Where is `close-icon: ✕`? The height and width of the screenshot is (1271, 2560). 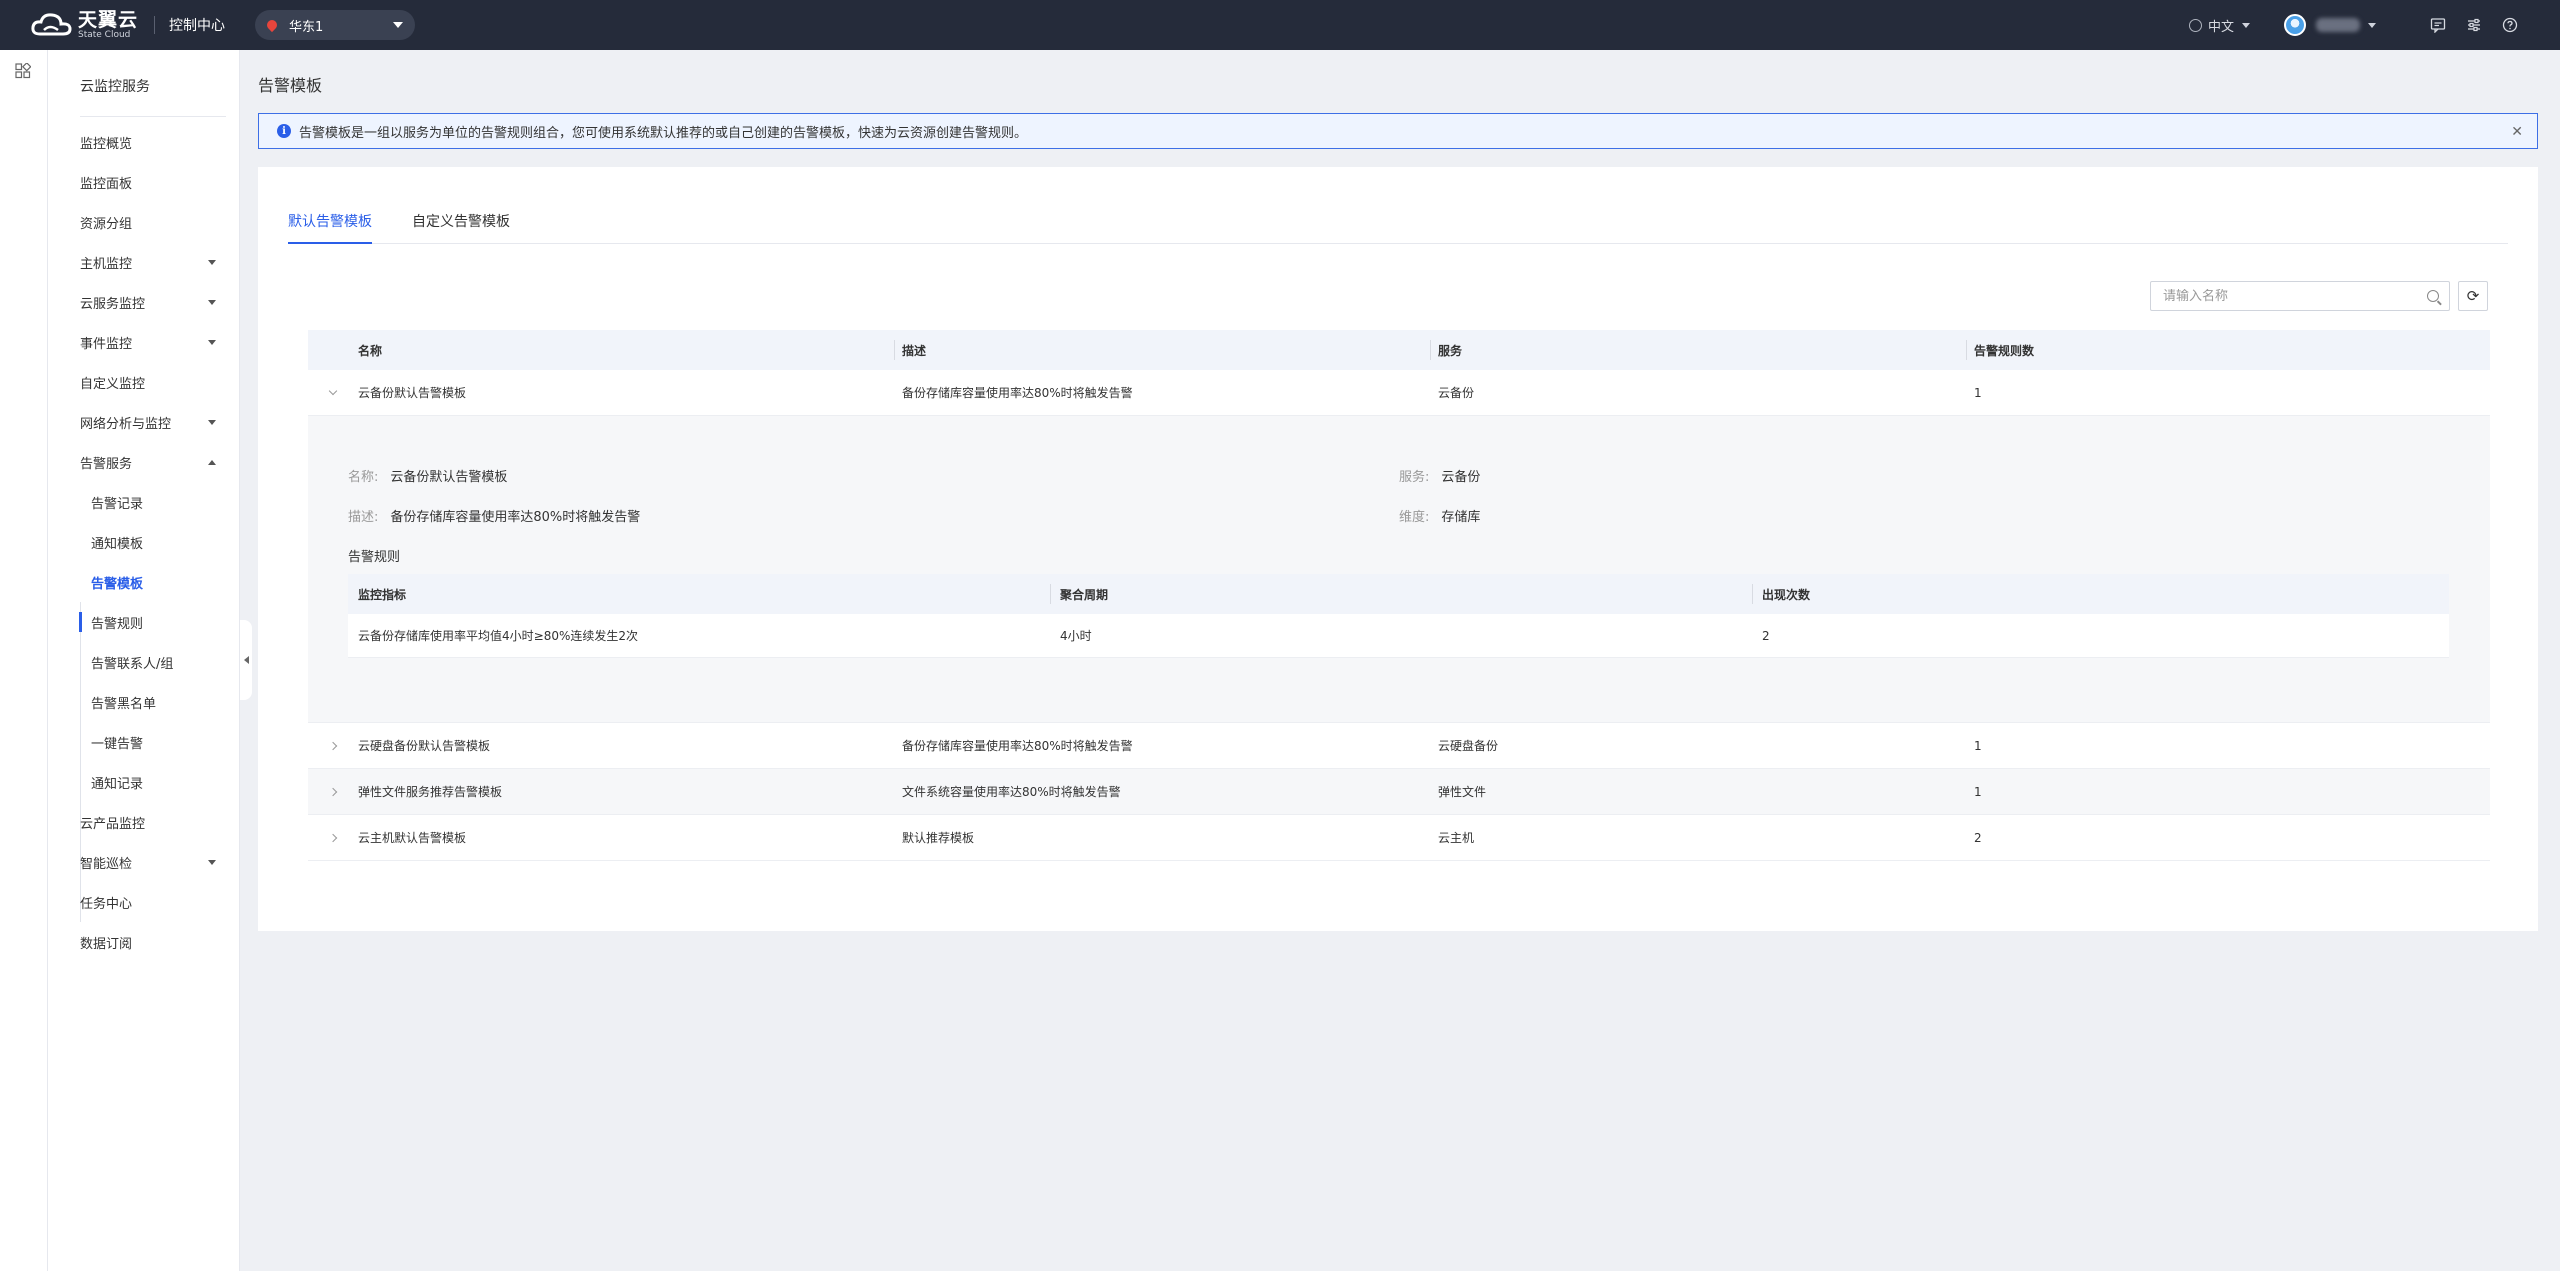 close-icon: ✕ is located at coordinates (2517, 132).